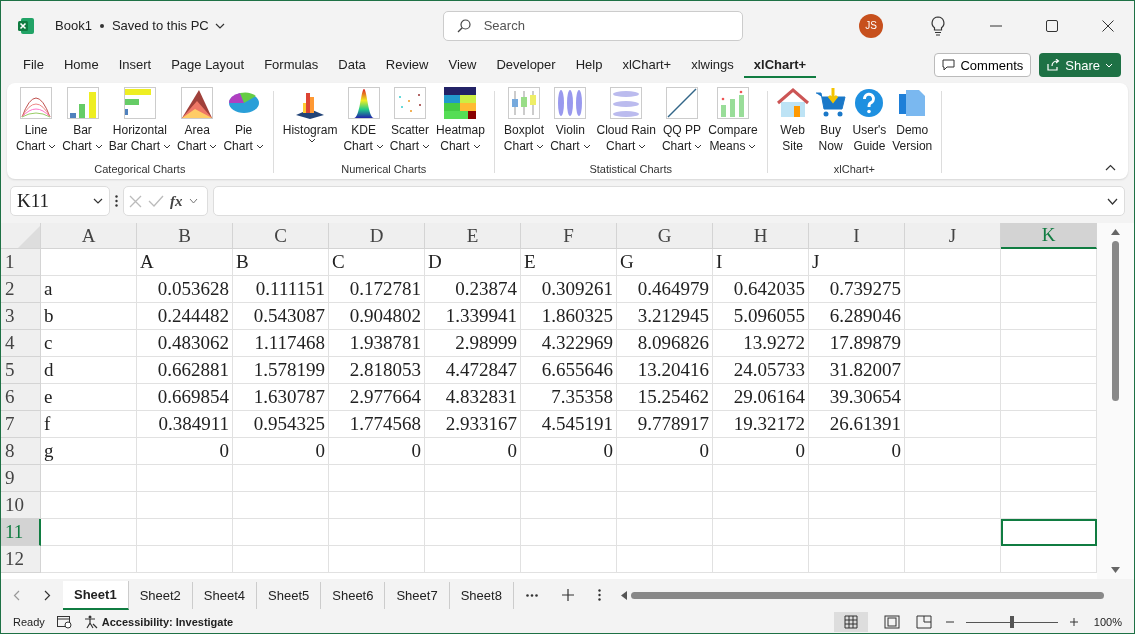 Image resolution: width=1135 pixels, height=634 pixels. What do you see at coordinates (761, 424) in the screenshot?
I see `table-cell: 19.32172` at bounding box center [761, 424].